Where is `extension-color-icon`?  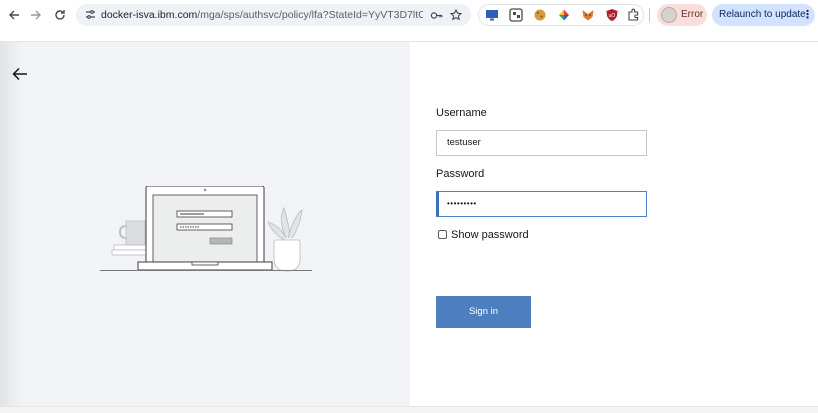 extension-color-icon is located at coordinates (564, 15).